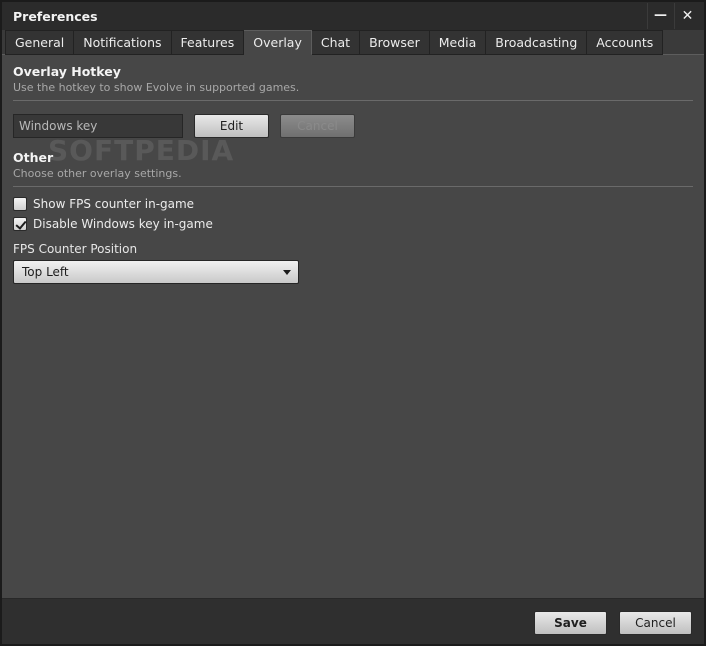 This screenshot has height=646, width=706. I want to click on other-section: Other Choose other overlay settings., so click(353, 168).